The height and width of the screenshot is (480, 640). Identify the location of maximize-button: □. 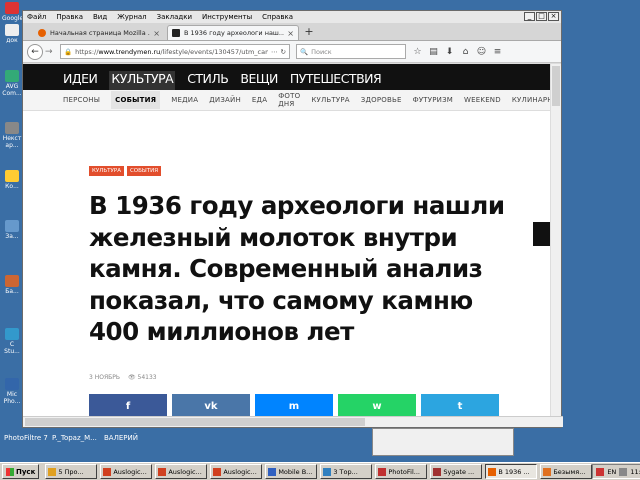
(541, 16).